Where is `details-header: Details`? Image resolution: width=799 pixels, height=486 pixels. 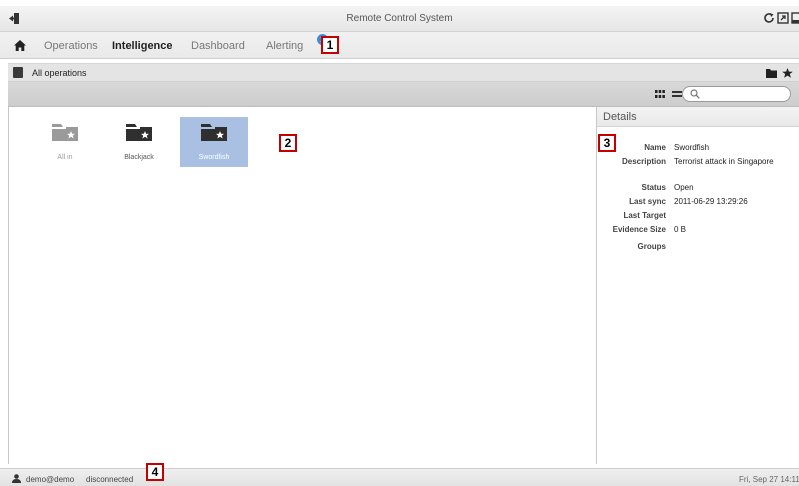 details-header: Details is located at coordinates (698, 117).